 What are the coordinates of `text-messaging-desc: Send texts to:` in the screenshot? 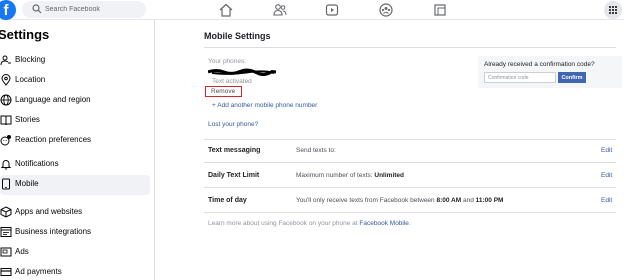 It's located at (316, 150).